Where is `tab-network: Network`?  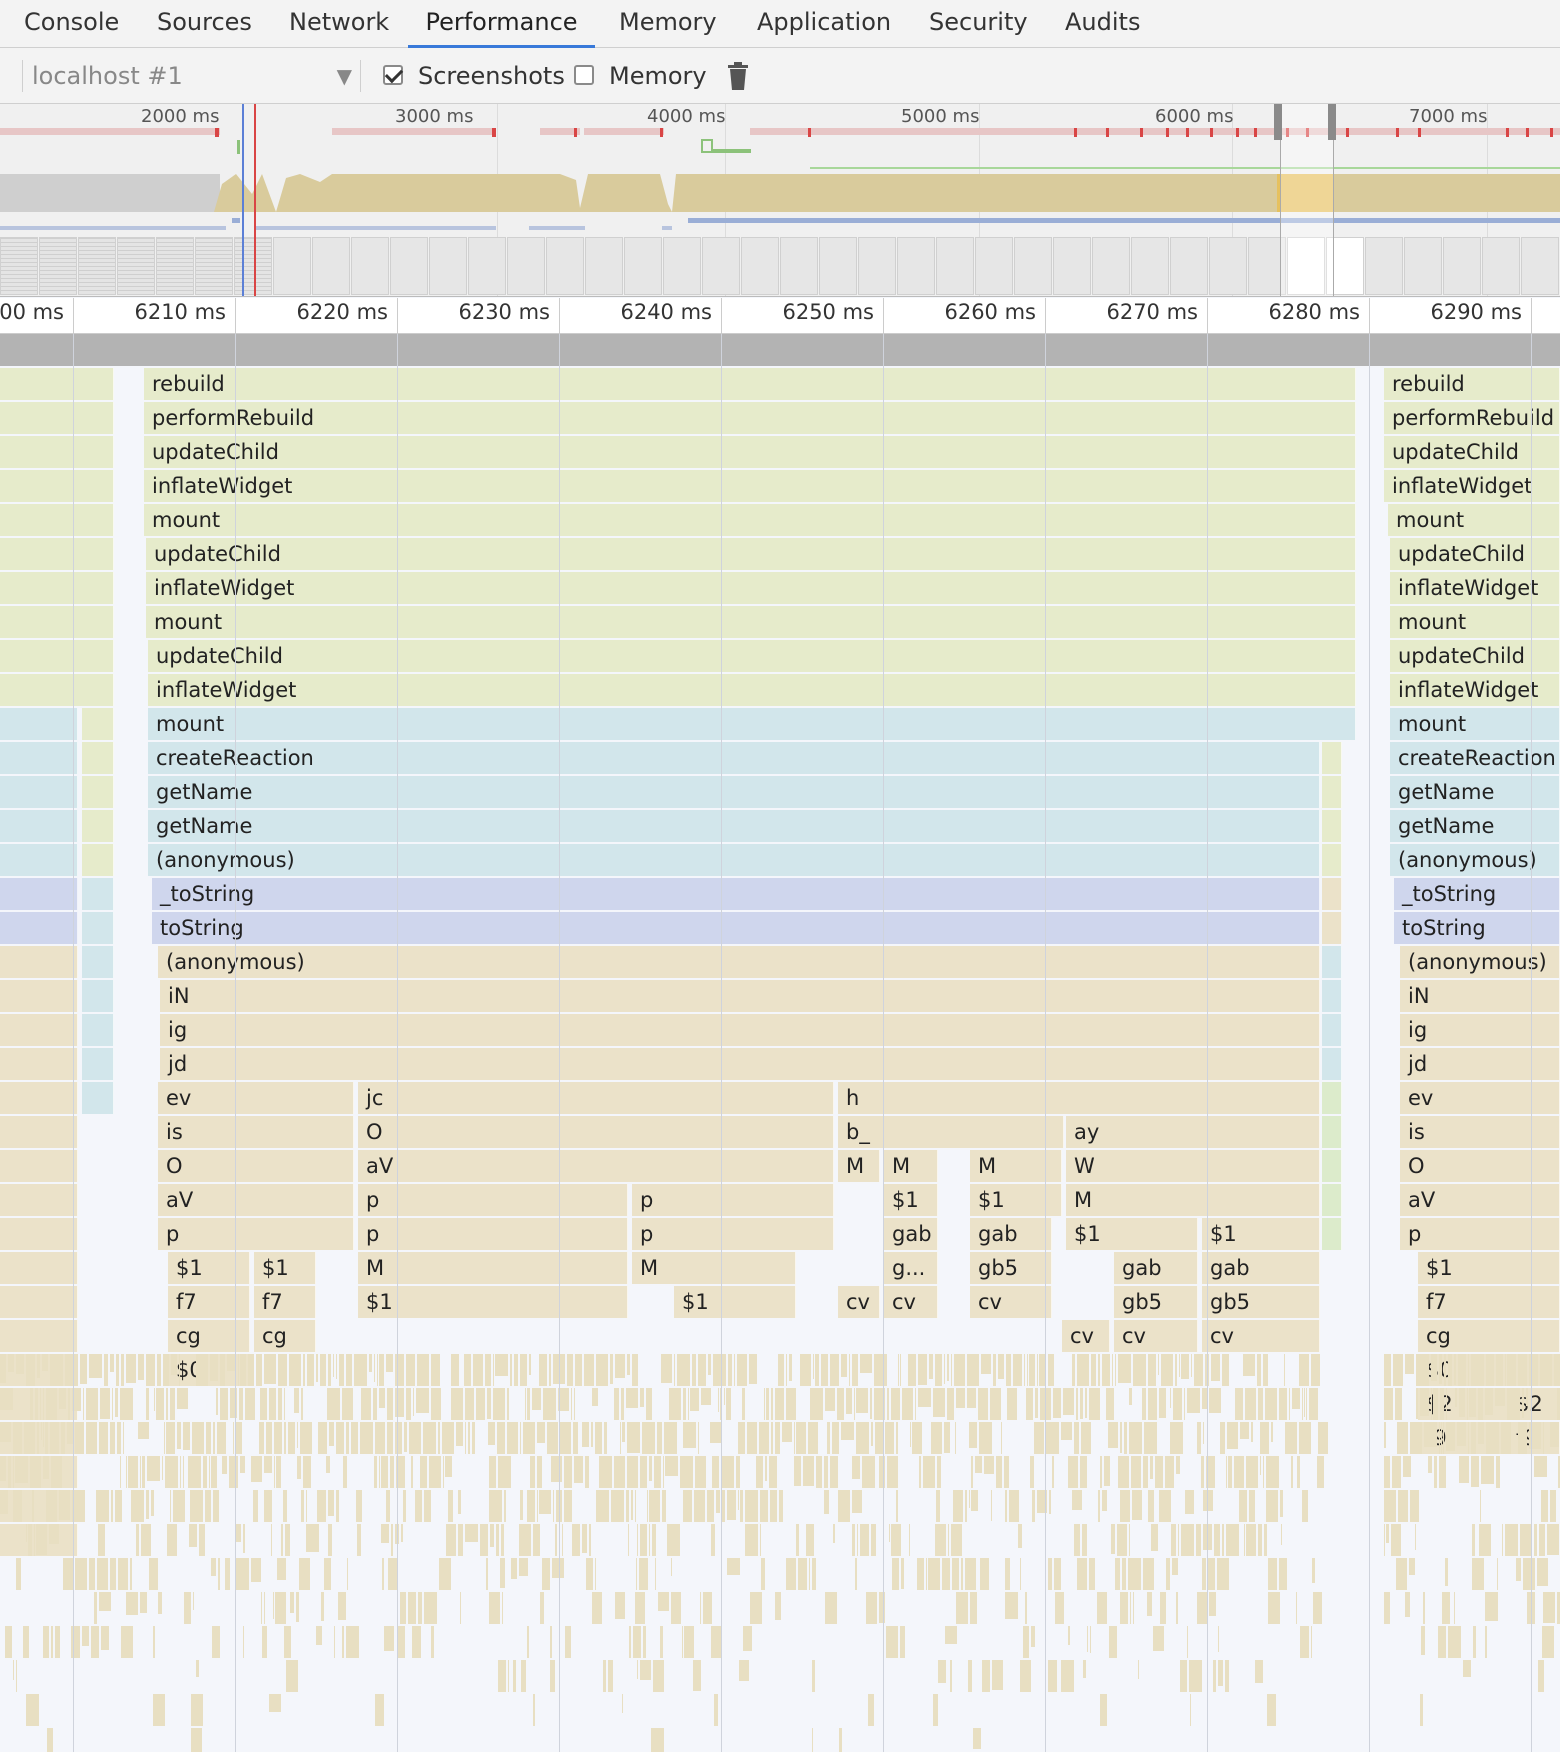
tab-network: Network is located at coordinates (339, 24).